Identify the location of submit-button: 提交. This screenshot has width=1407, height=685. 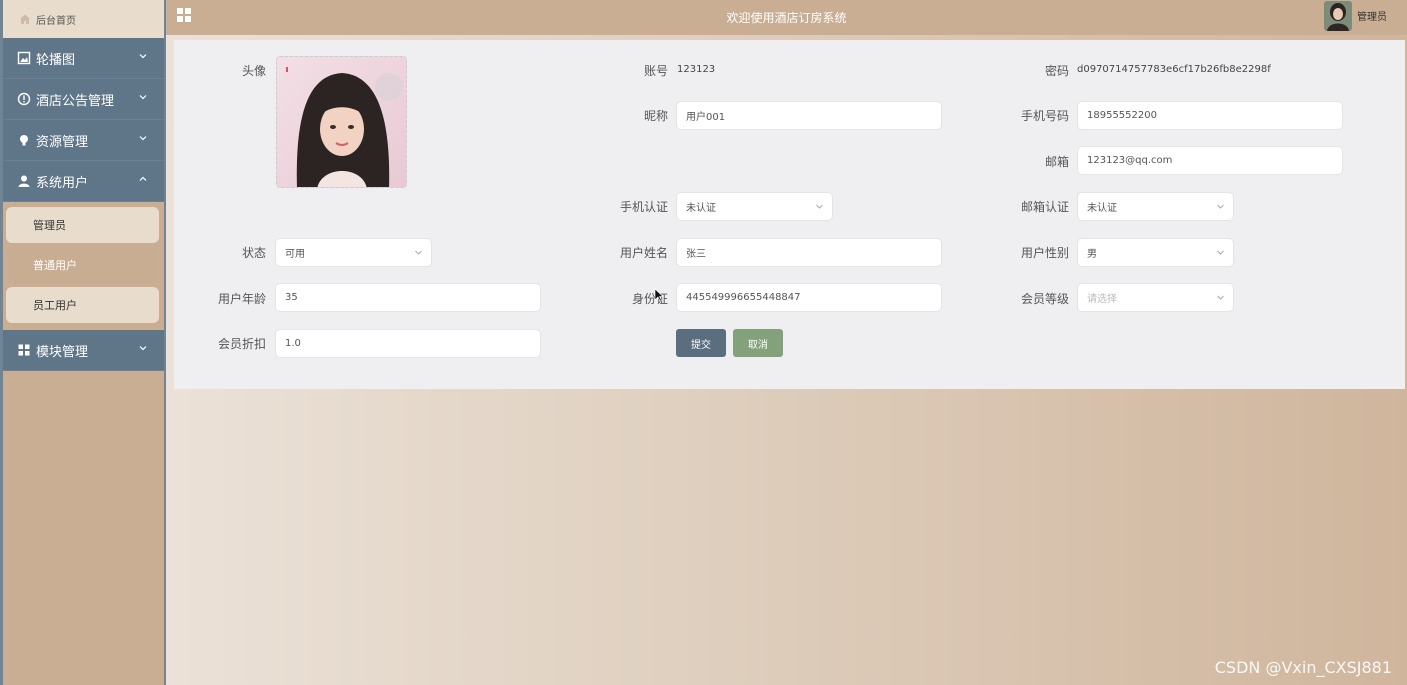
(701, 343).